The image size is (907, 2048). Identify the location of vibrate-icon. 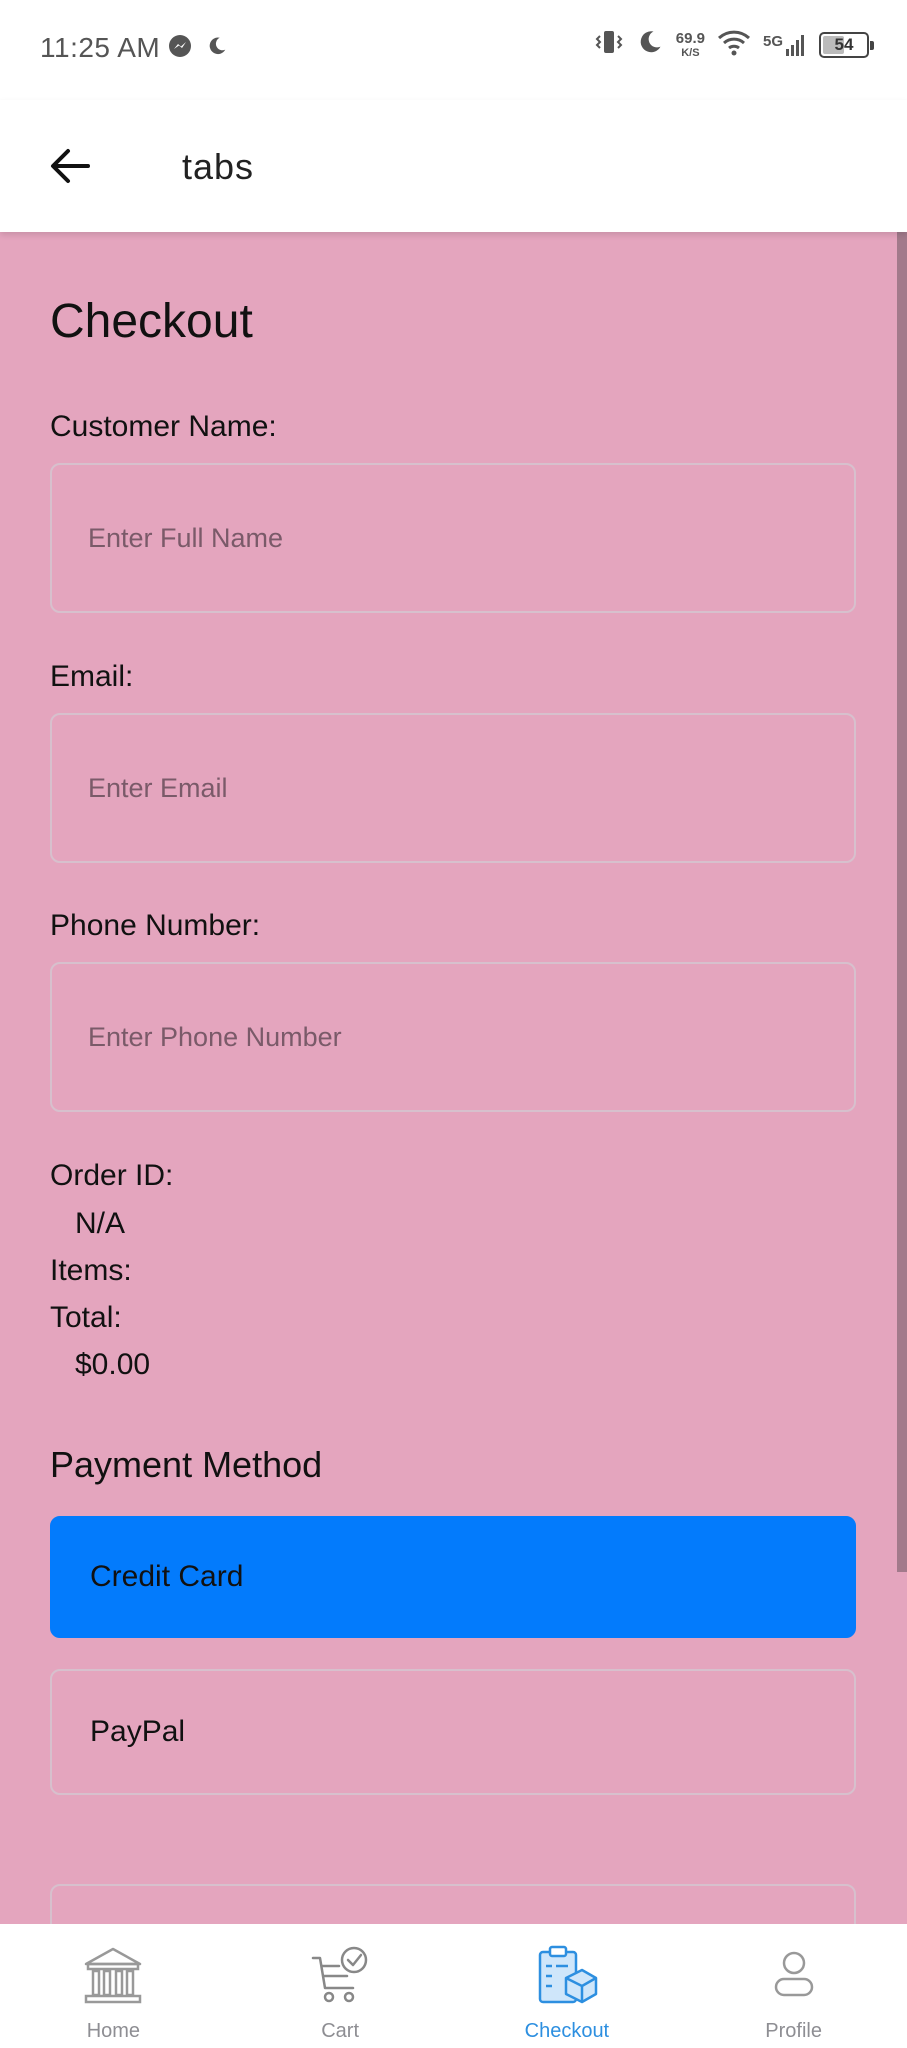
(609, 44).